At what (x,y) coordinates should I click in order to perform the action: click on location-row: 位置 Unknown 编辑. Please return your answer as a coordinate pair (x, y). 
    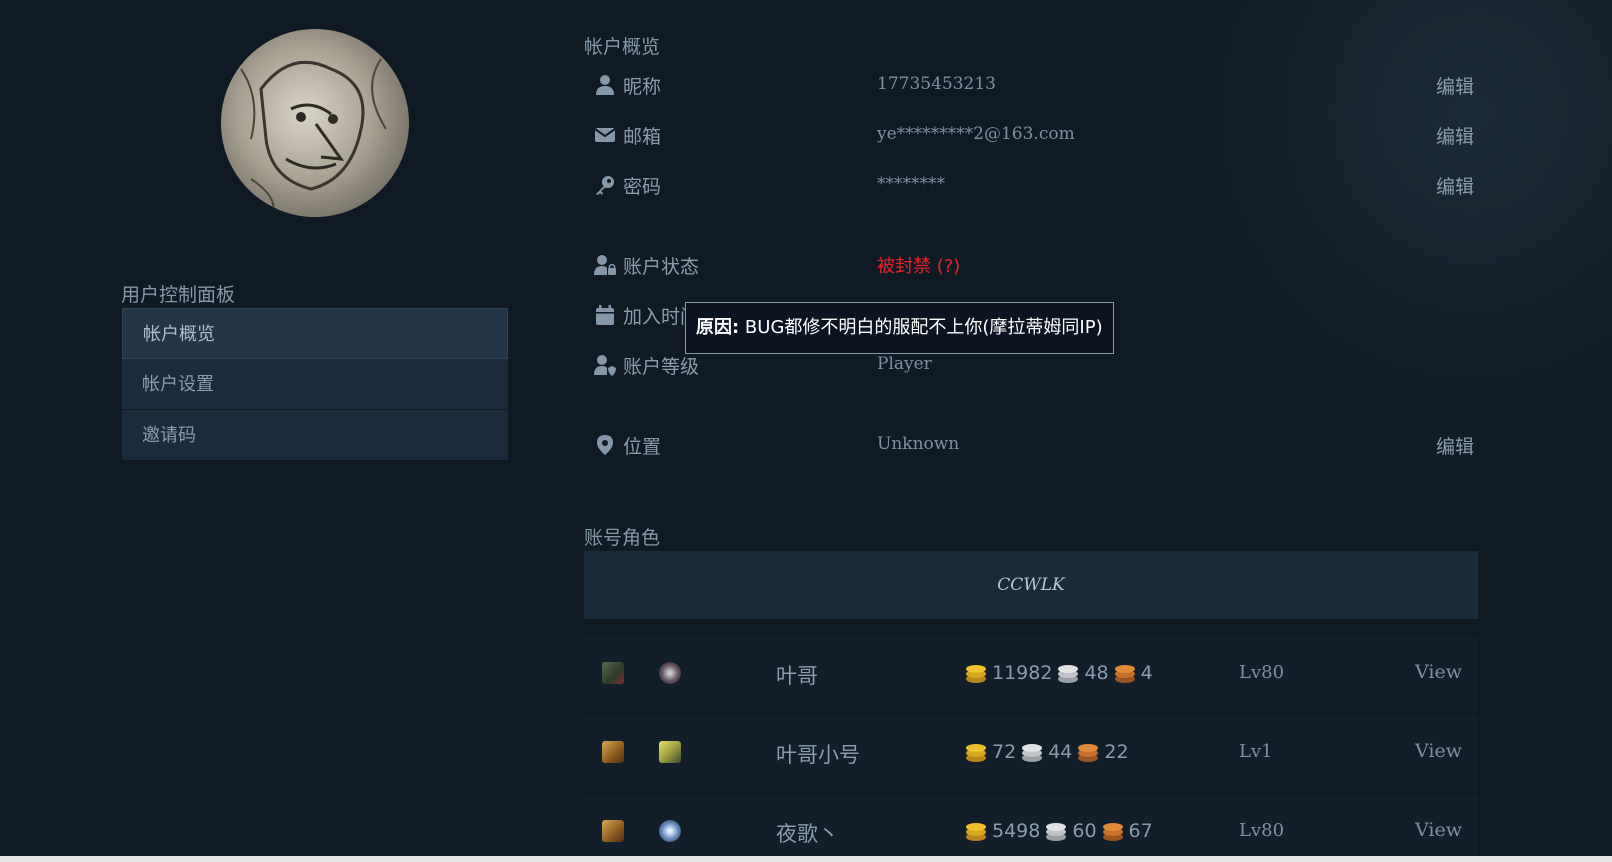
    Looking at the image, I should click on (1029, 445).